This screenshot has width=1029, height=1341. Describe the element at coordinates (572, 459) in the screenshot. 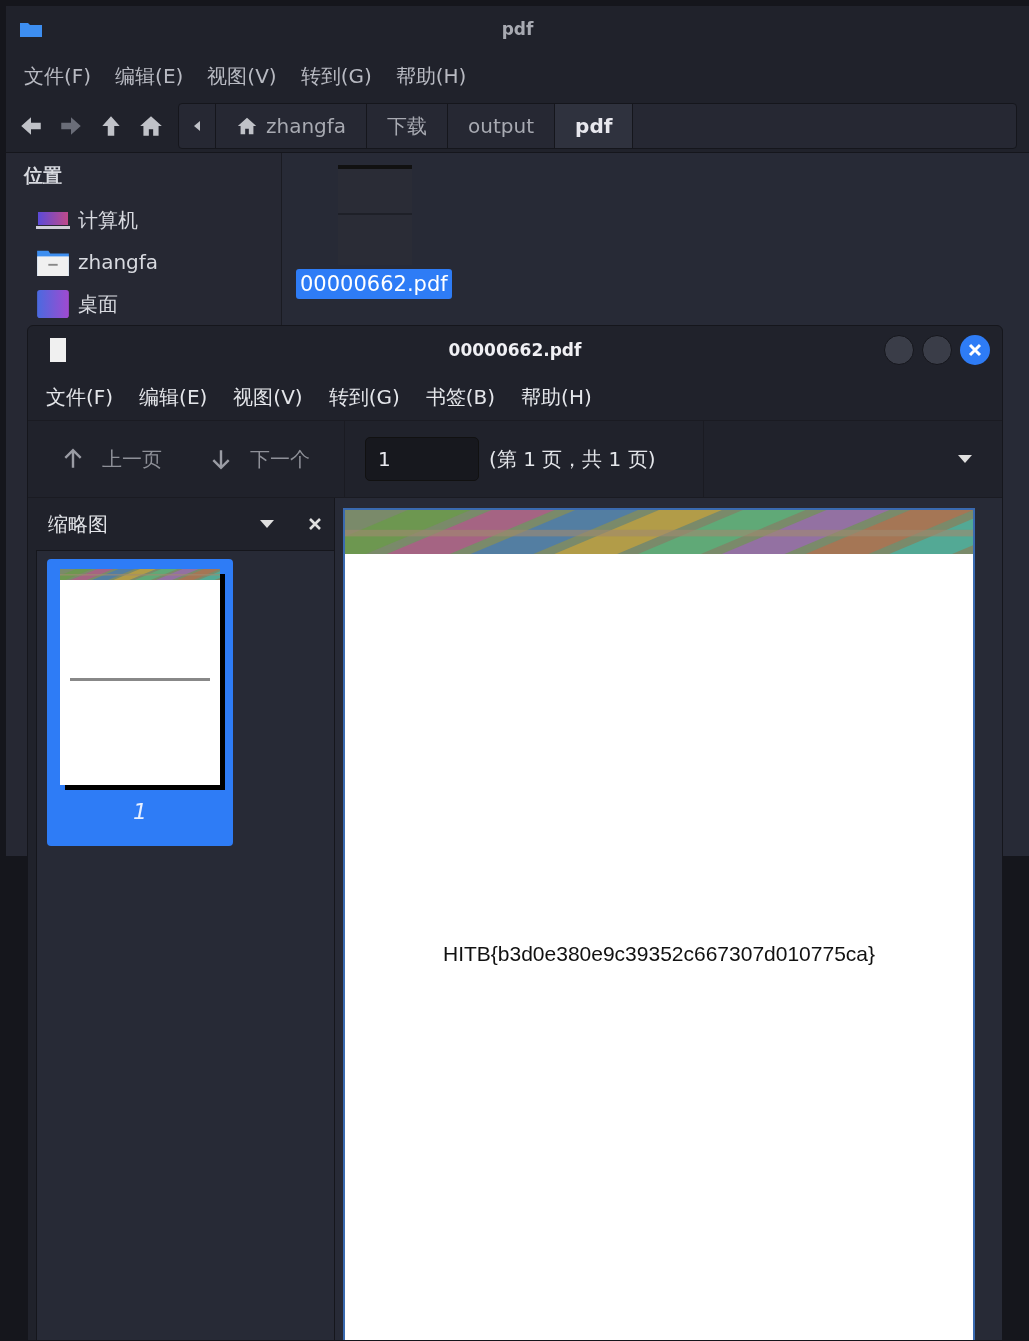

I see `page-info: (第 1 页，共 1 页)` at that location.